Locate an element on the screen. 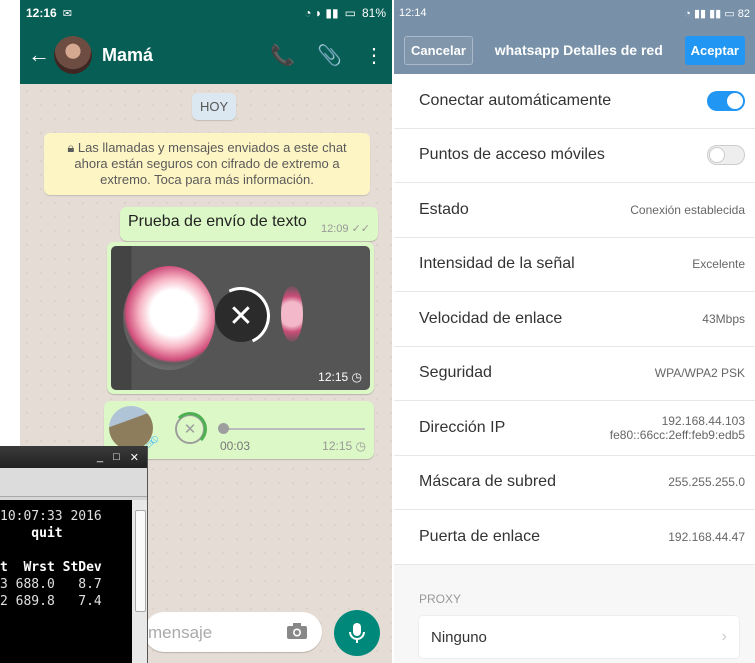 The height and width of the screenshot is (663, 755). row-value: Excelente is located at coordinates (718, 264).